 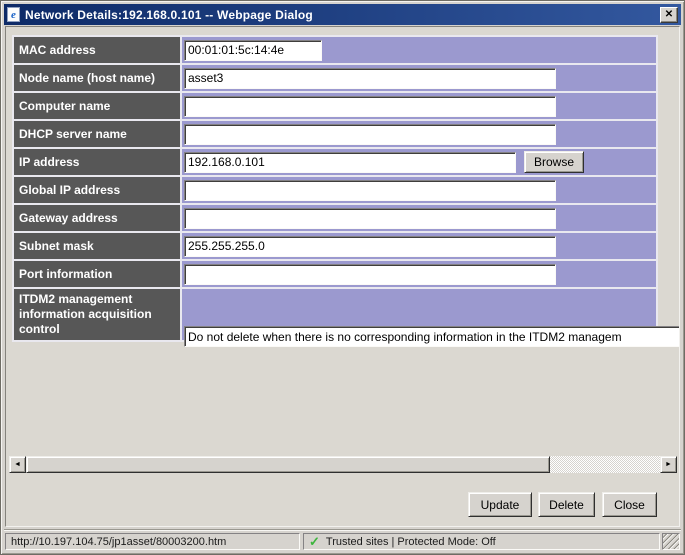 I want to click on table-row: IP address Browse, so click(x=335, y=162).